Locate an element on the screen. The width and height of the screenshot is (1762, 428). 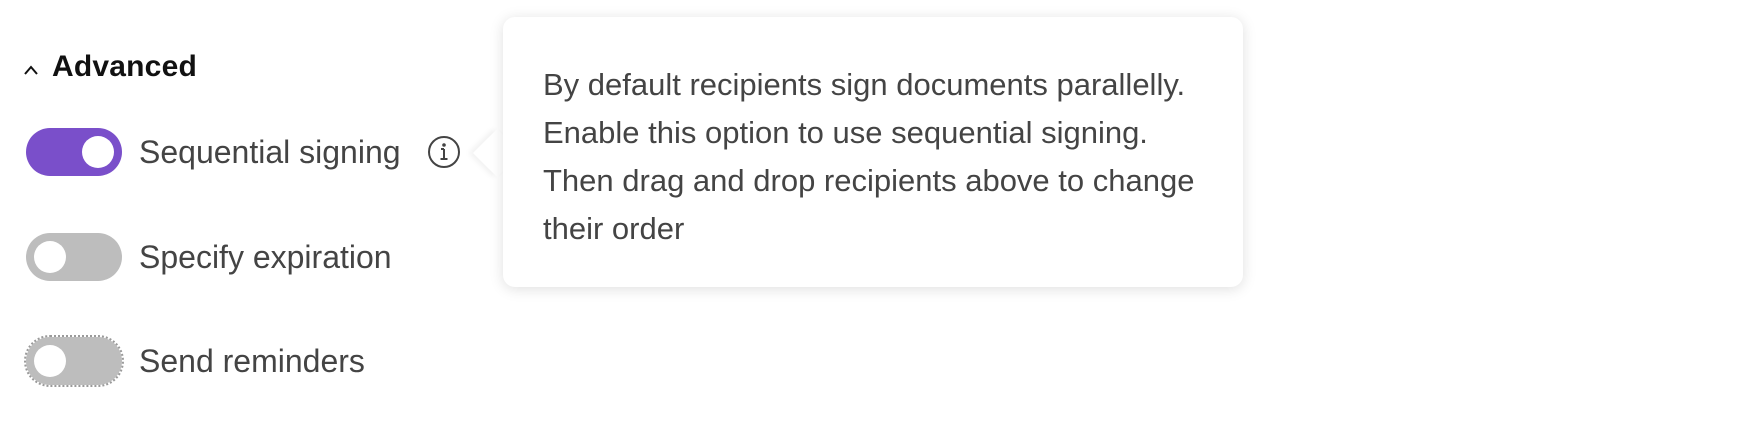
sequential-signing-label: Sequential signing is located at coordinates (270, 151).